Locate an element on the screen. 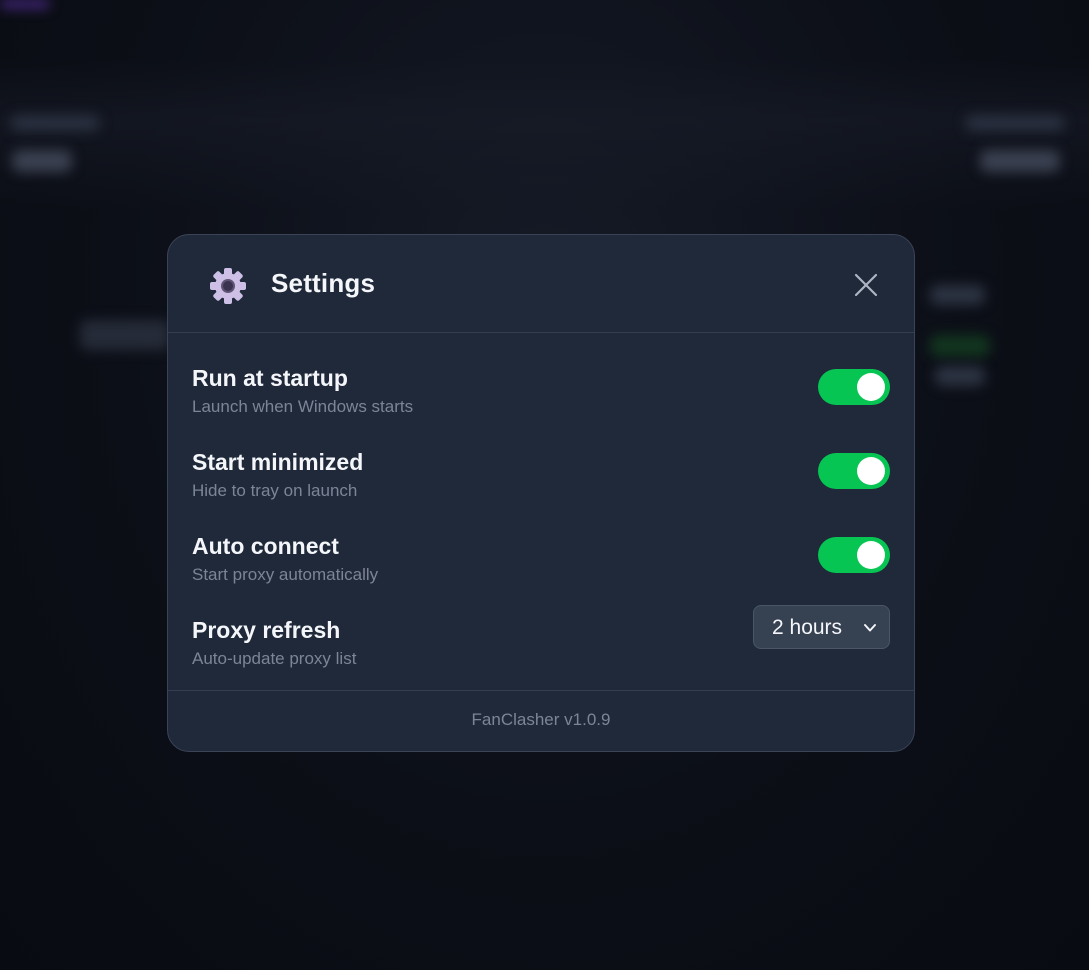 This screenshot has height=970, width=1089. dialog-title: Settings is located at coordinates (323, 283).